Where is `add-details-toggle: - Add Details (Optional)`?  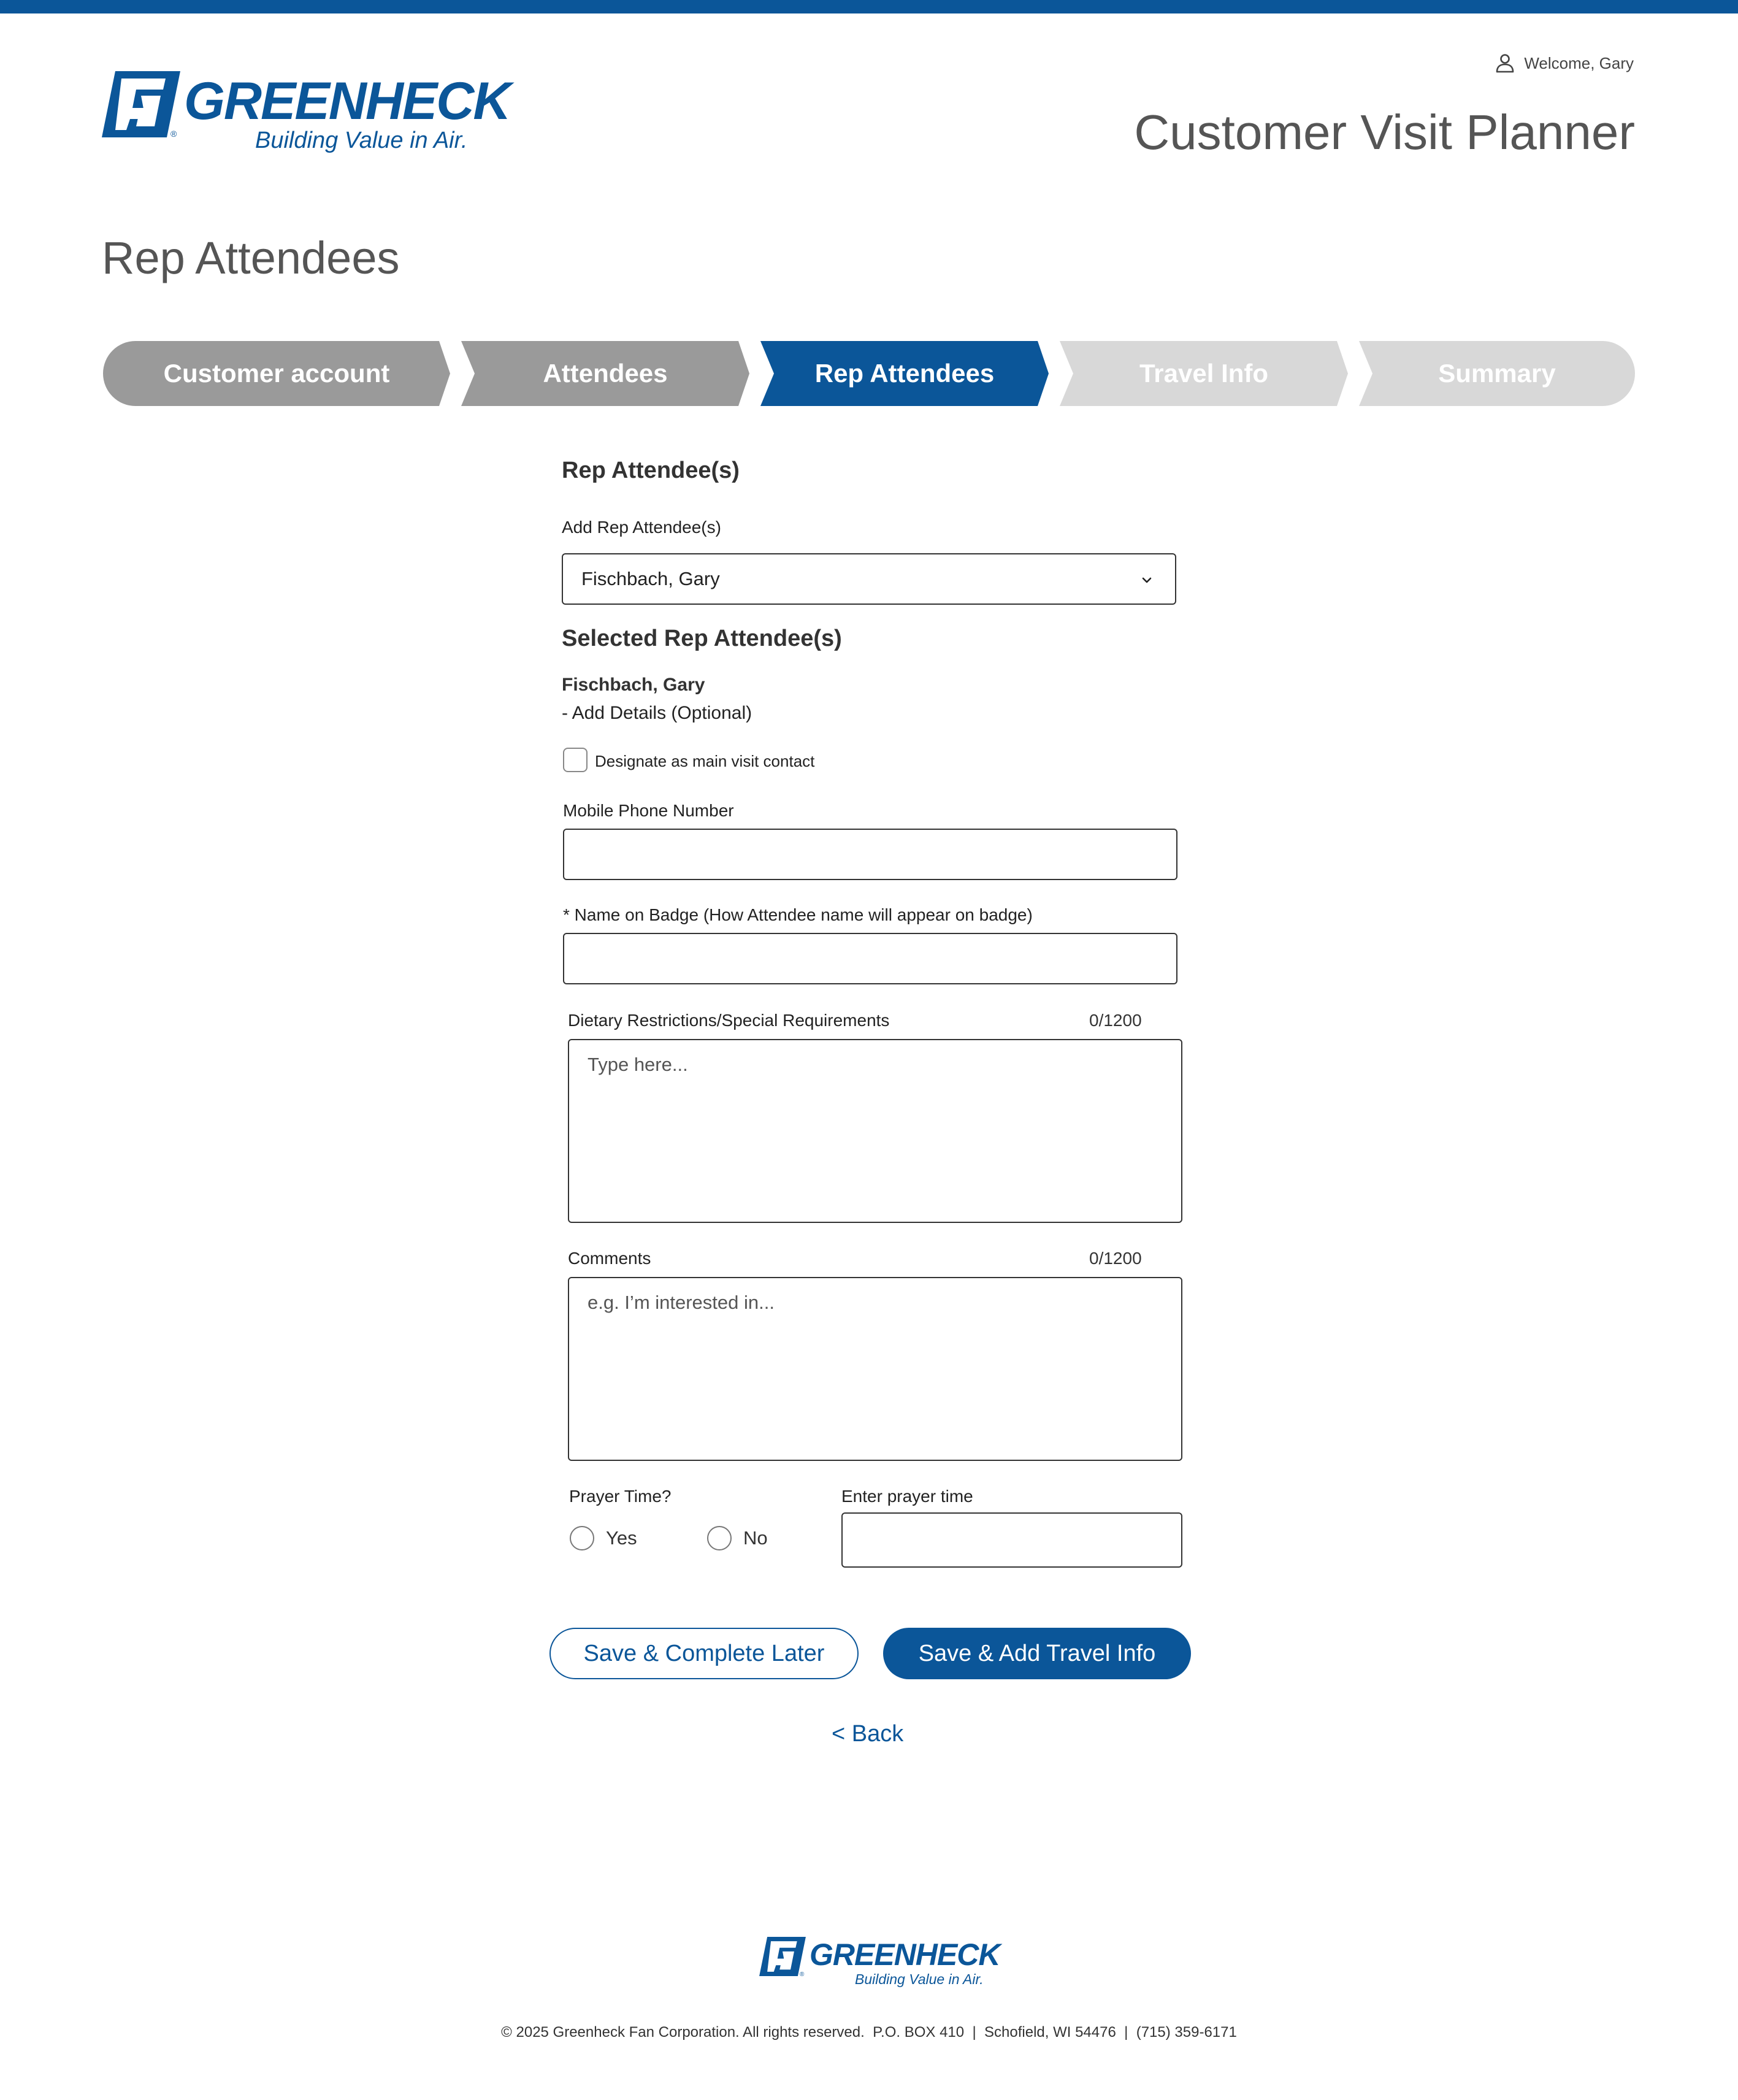 add-details-toggle: - Add Details (Optional) is located at coordinates (657, 713).